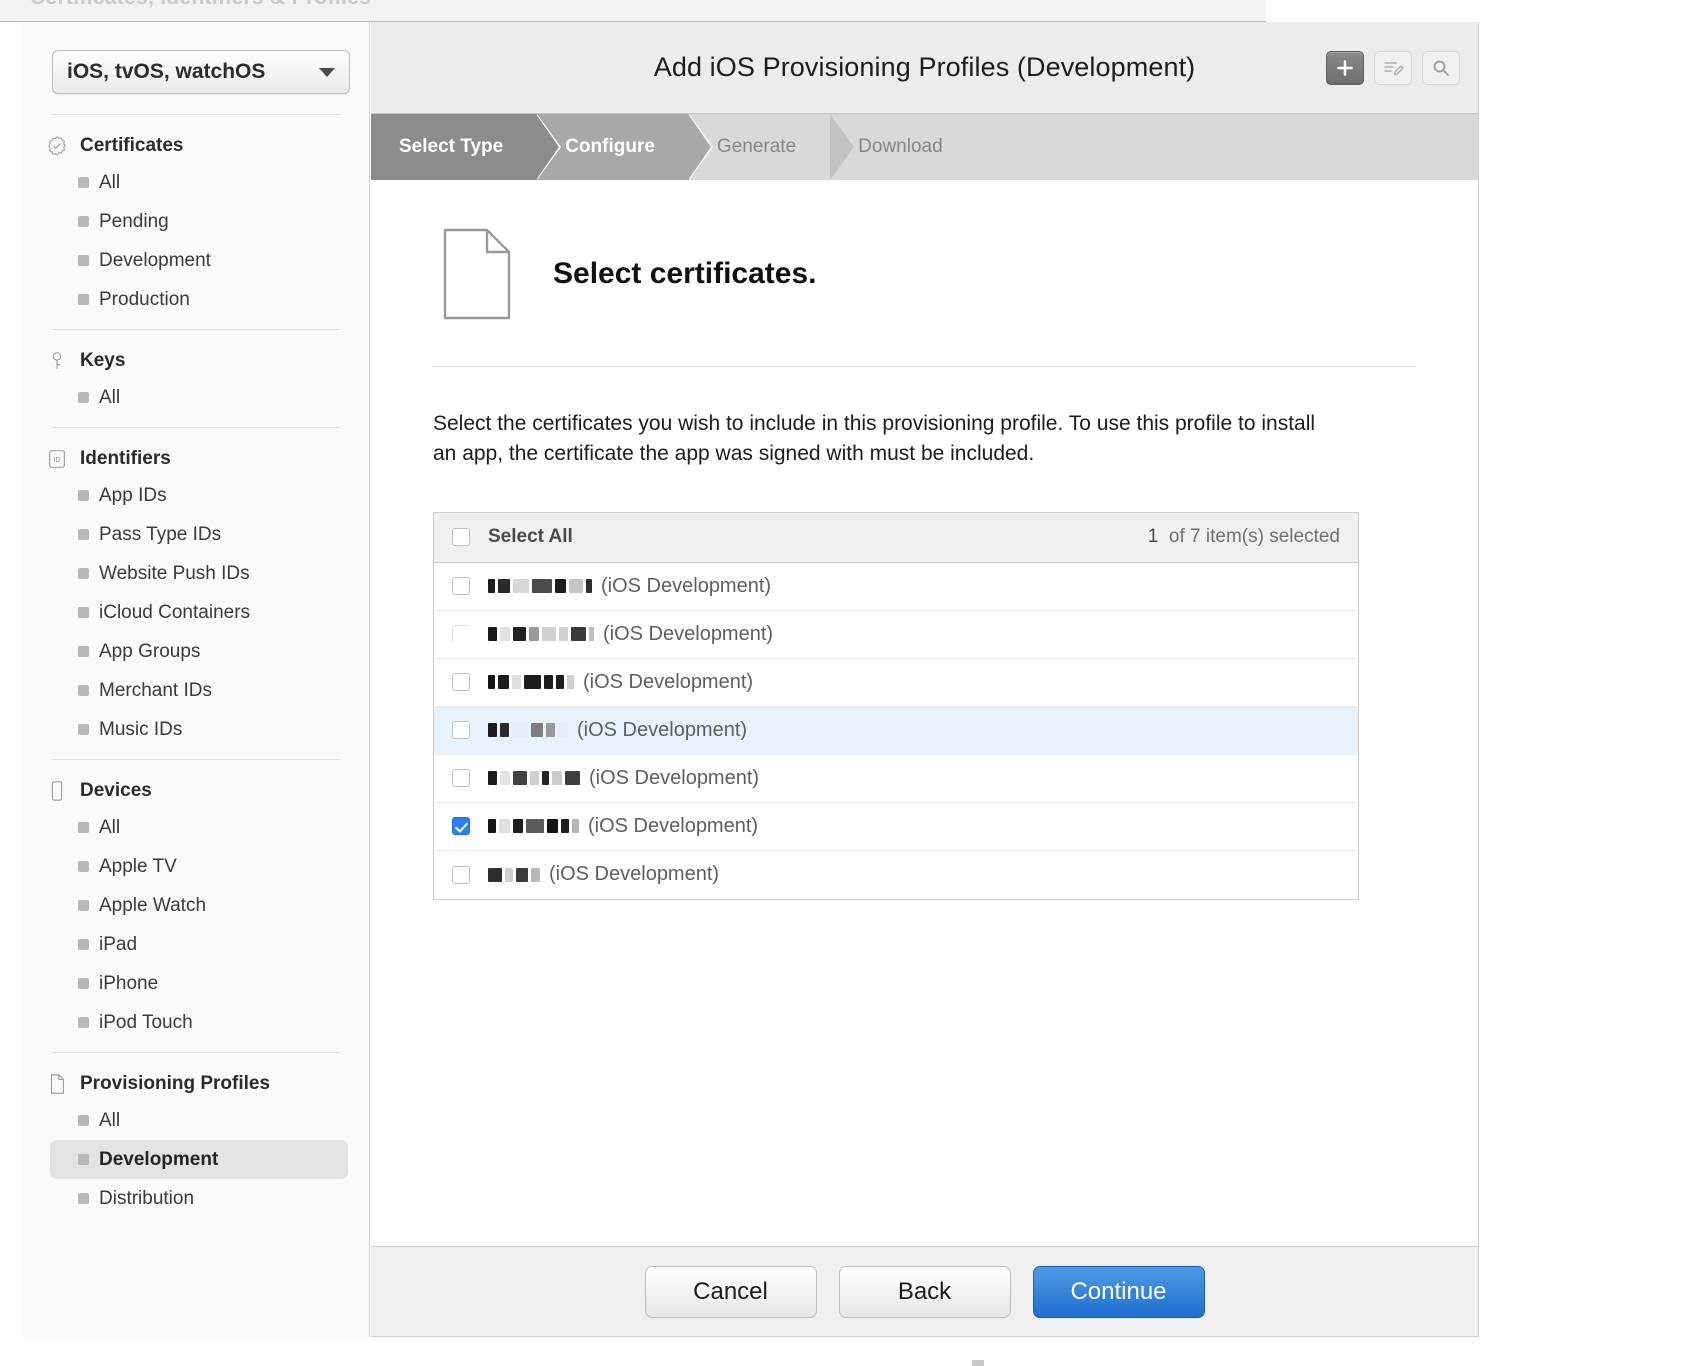  What do you see at coordinates (141, 729) in the screenshot?
I see `sidebar-item-label: Music IDs` at bounding box center [141, 729].